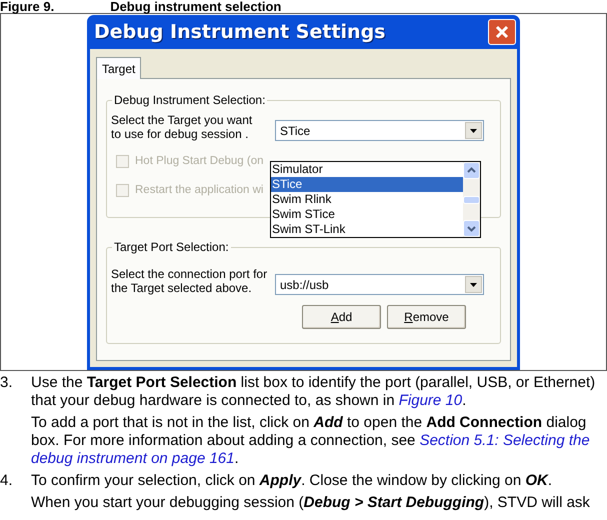 This screenshot has height=520, width=607. I want to click on step-number: 4., so click(7, 481).